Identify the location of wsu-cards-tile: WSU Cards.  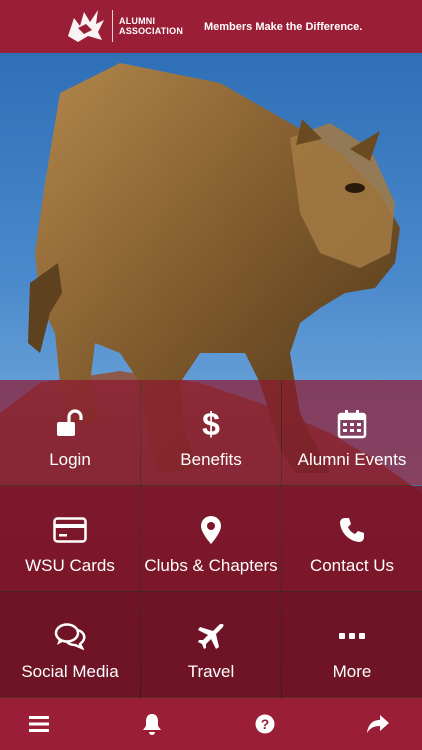
(70, 538).